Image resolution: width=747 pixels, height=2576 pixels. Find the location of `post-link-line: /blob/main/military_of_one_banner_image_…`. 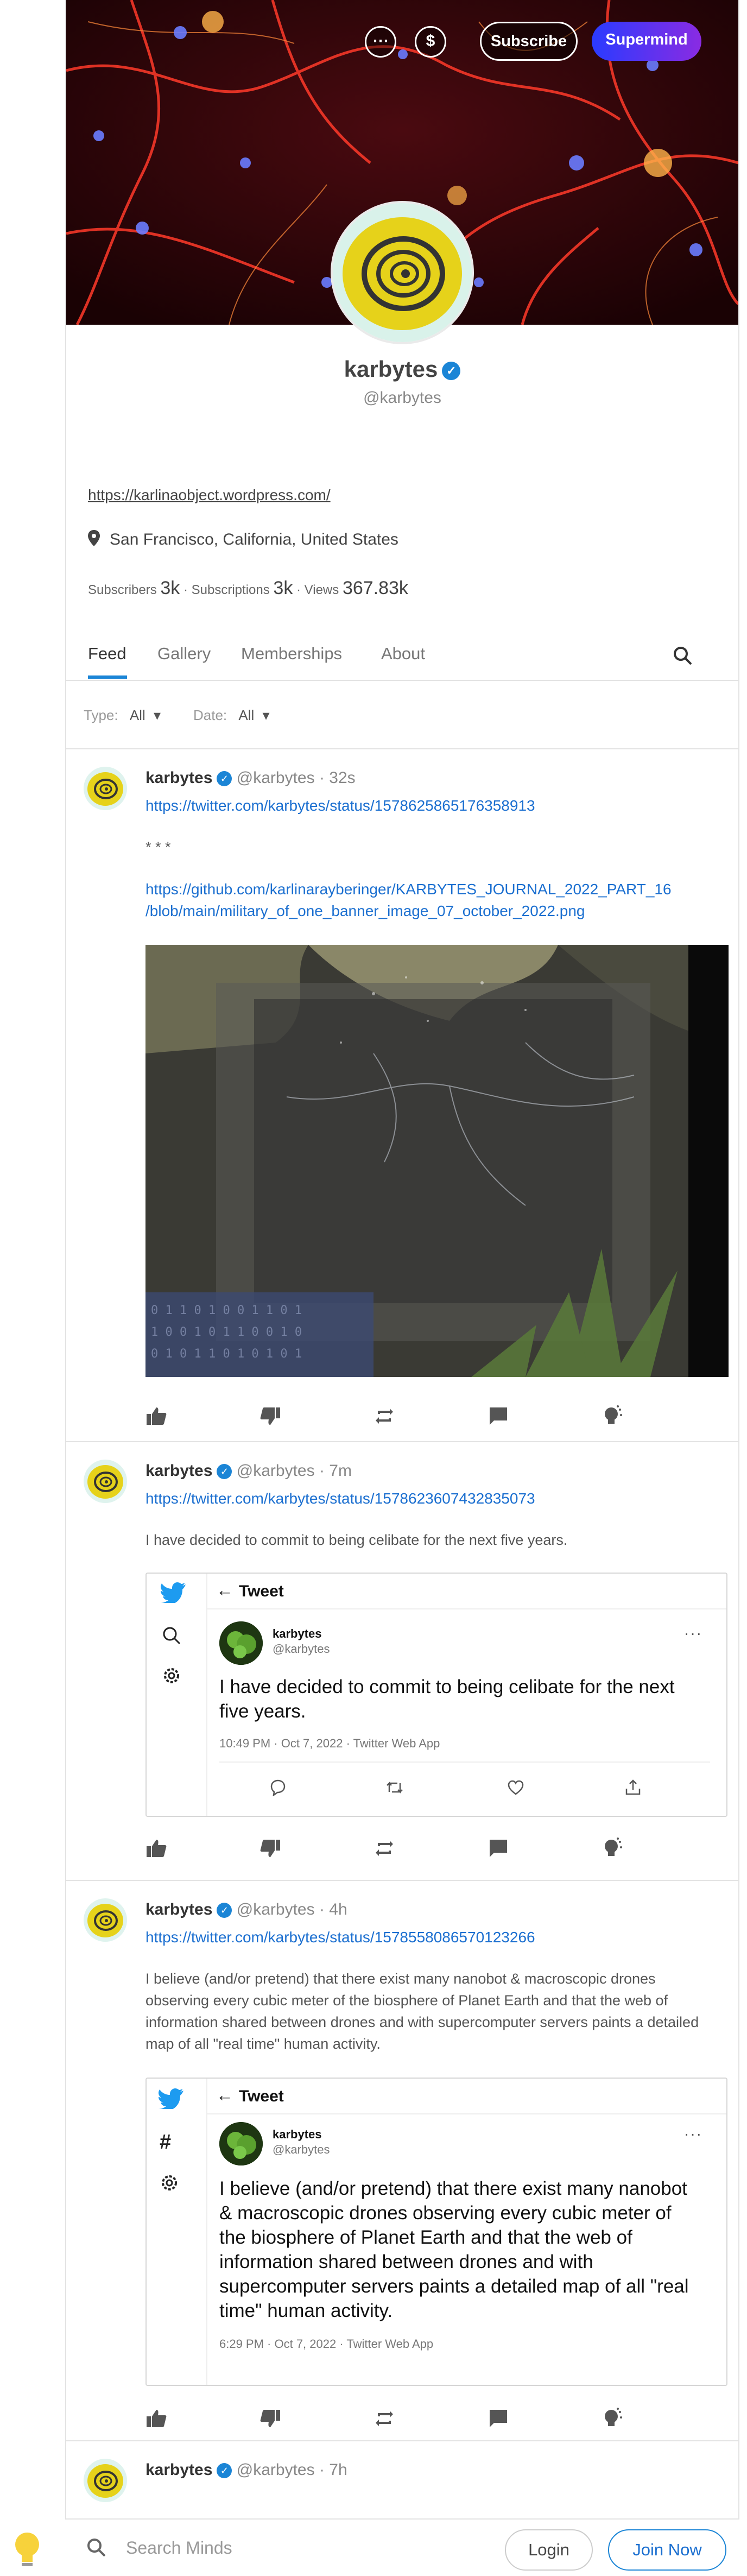

post-link-line: /blob/main/military_of_one_banner_image_… is located at coordinates (409, 911).